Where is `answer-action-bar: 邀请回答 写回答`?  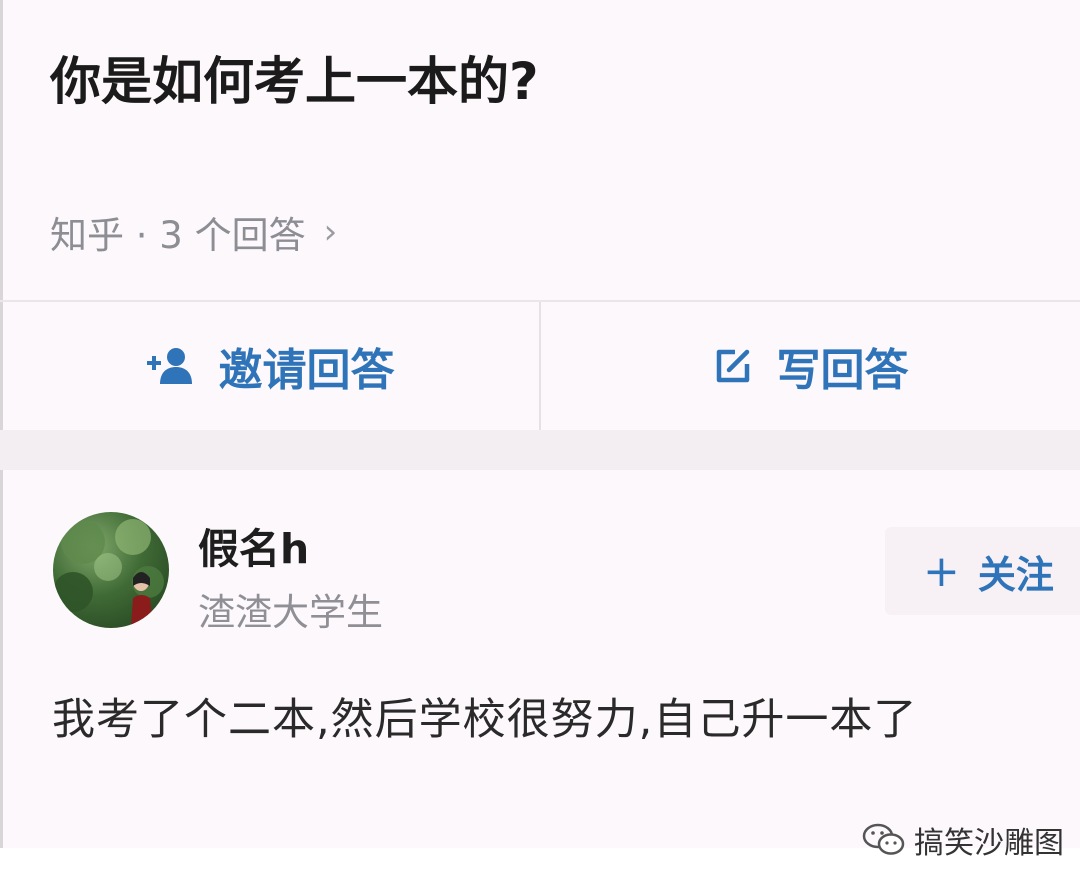
answer-action-bar: 邀请回答 写回答 is located at coordinates (540, 365).